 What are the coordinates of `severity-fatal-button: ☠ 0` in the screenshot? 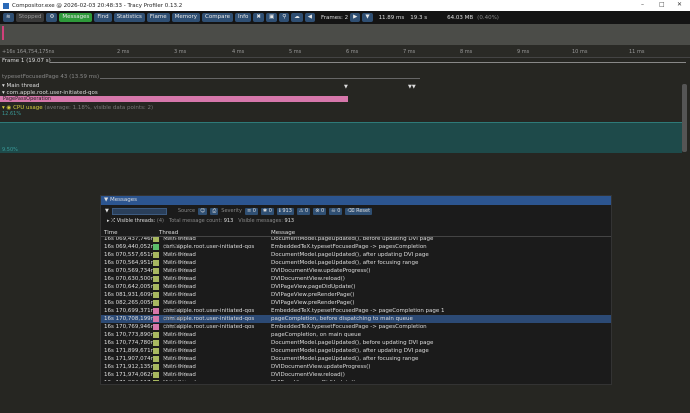 It's located at (336, 211).